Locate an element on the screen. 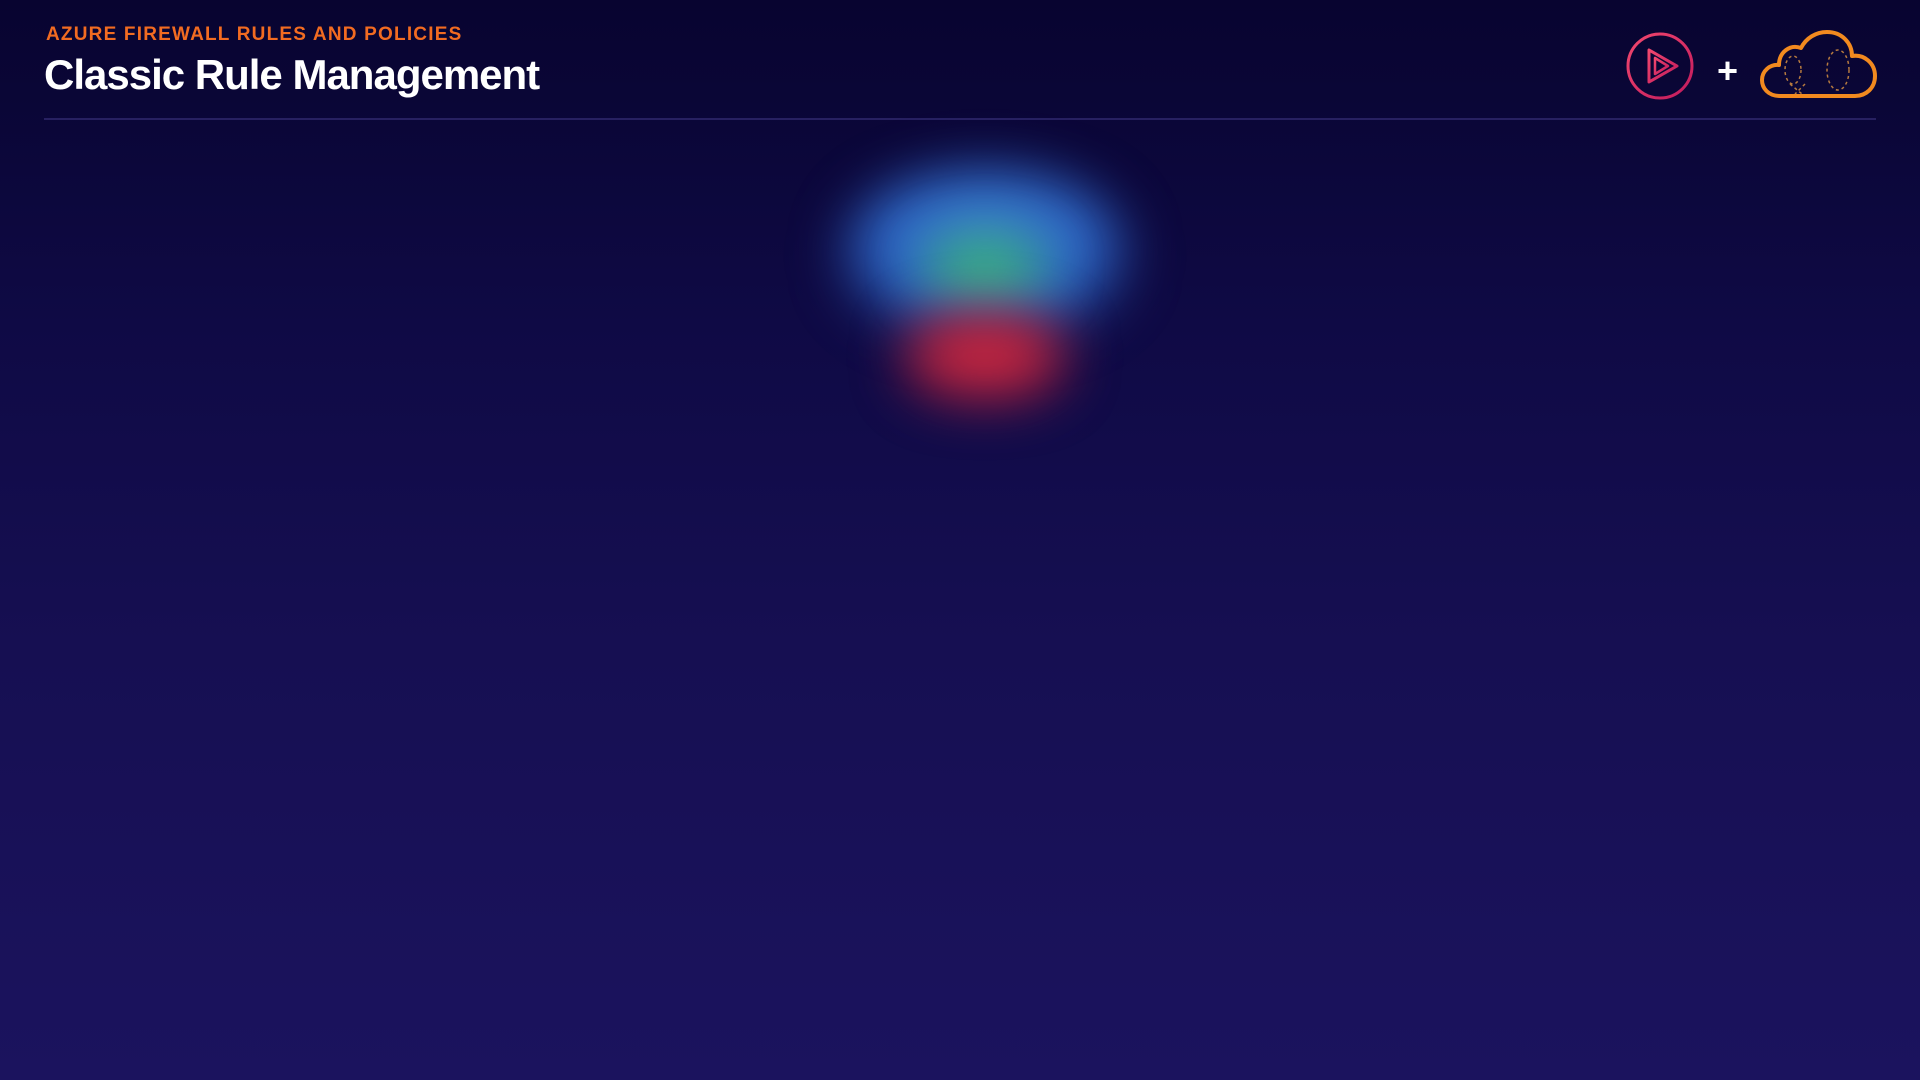  blurred-shape-green is located at coordinates (985, 267).